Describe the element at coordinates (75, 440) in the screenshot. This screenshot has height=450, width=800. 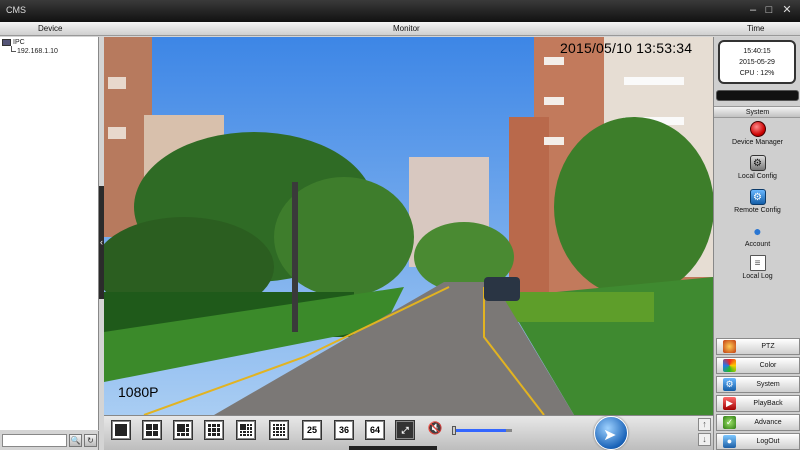
I see `search-icon: 🔍` at that location.